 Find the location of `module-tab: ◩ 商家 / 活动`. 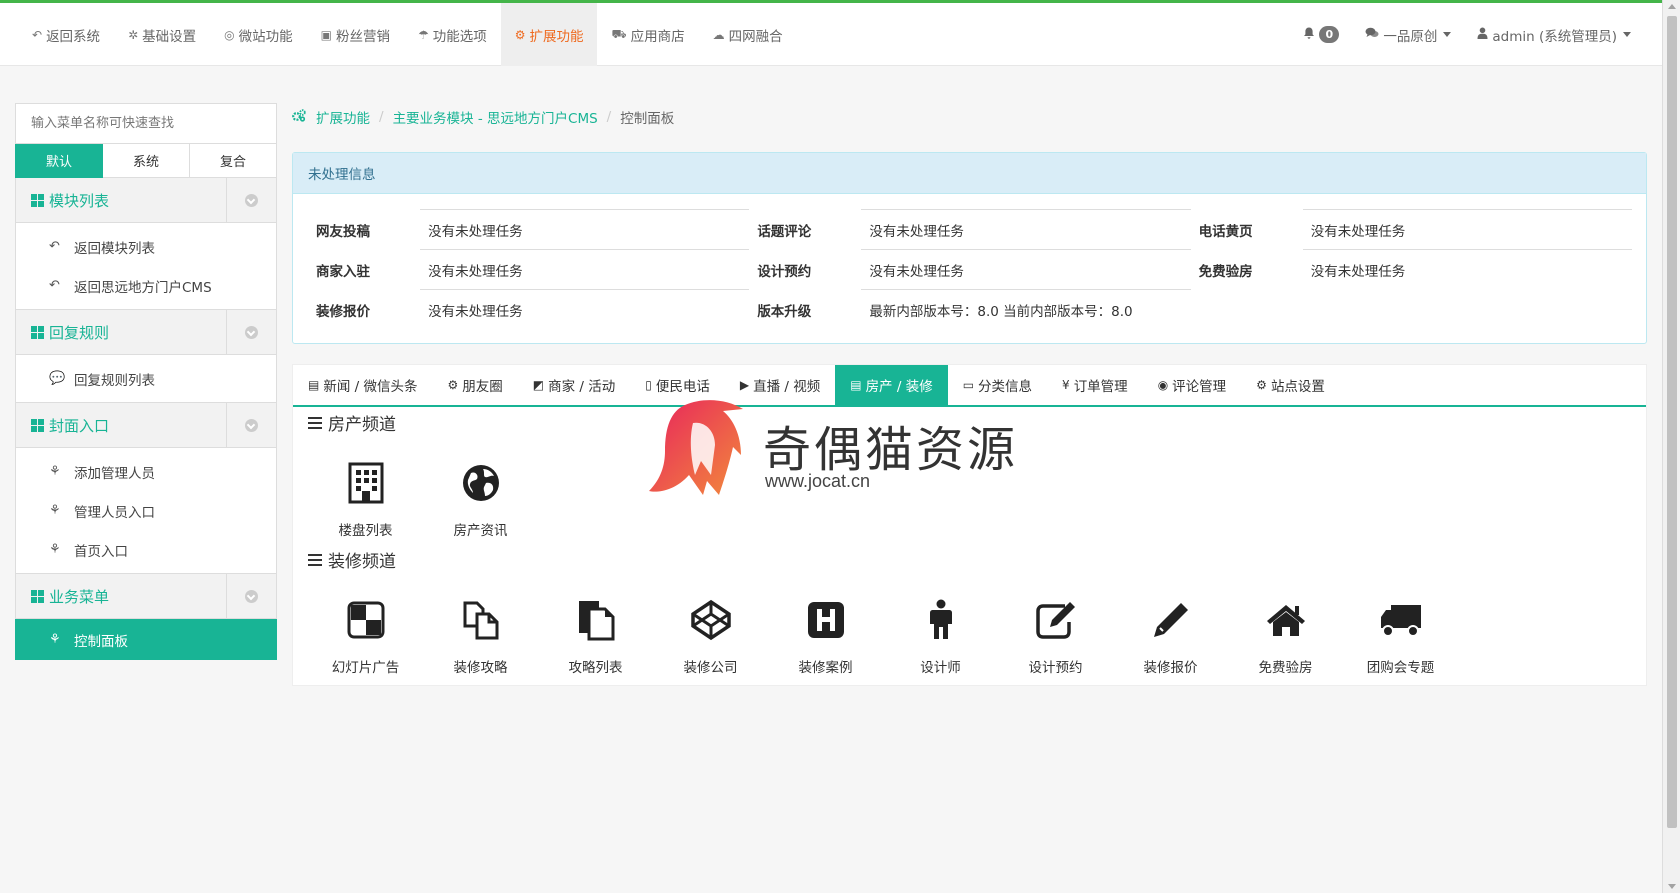

module-tab: ◩ 商家 / 活动 is located at coordinates (574, 385).